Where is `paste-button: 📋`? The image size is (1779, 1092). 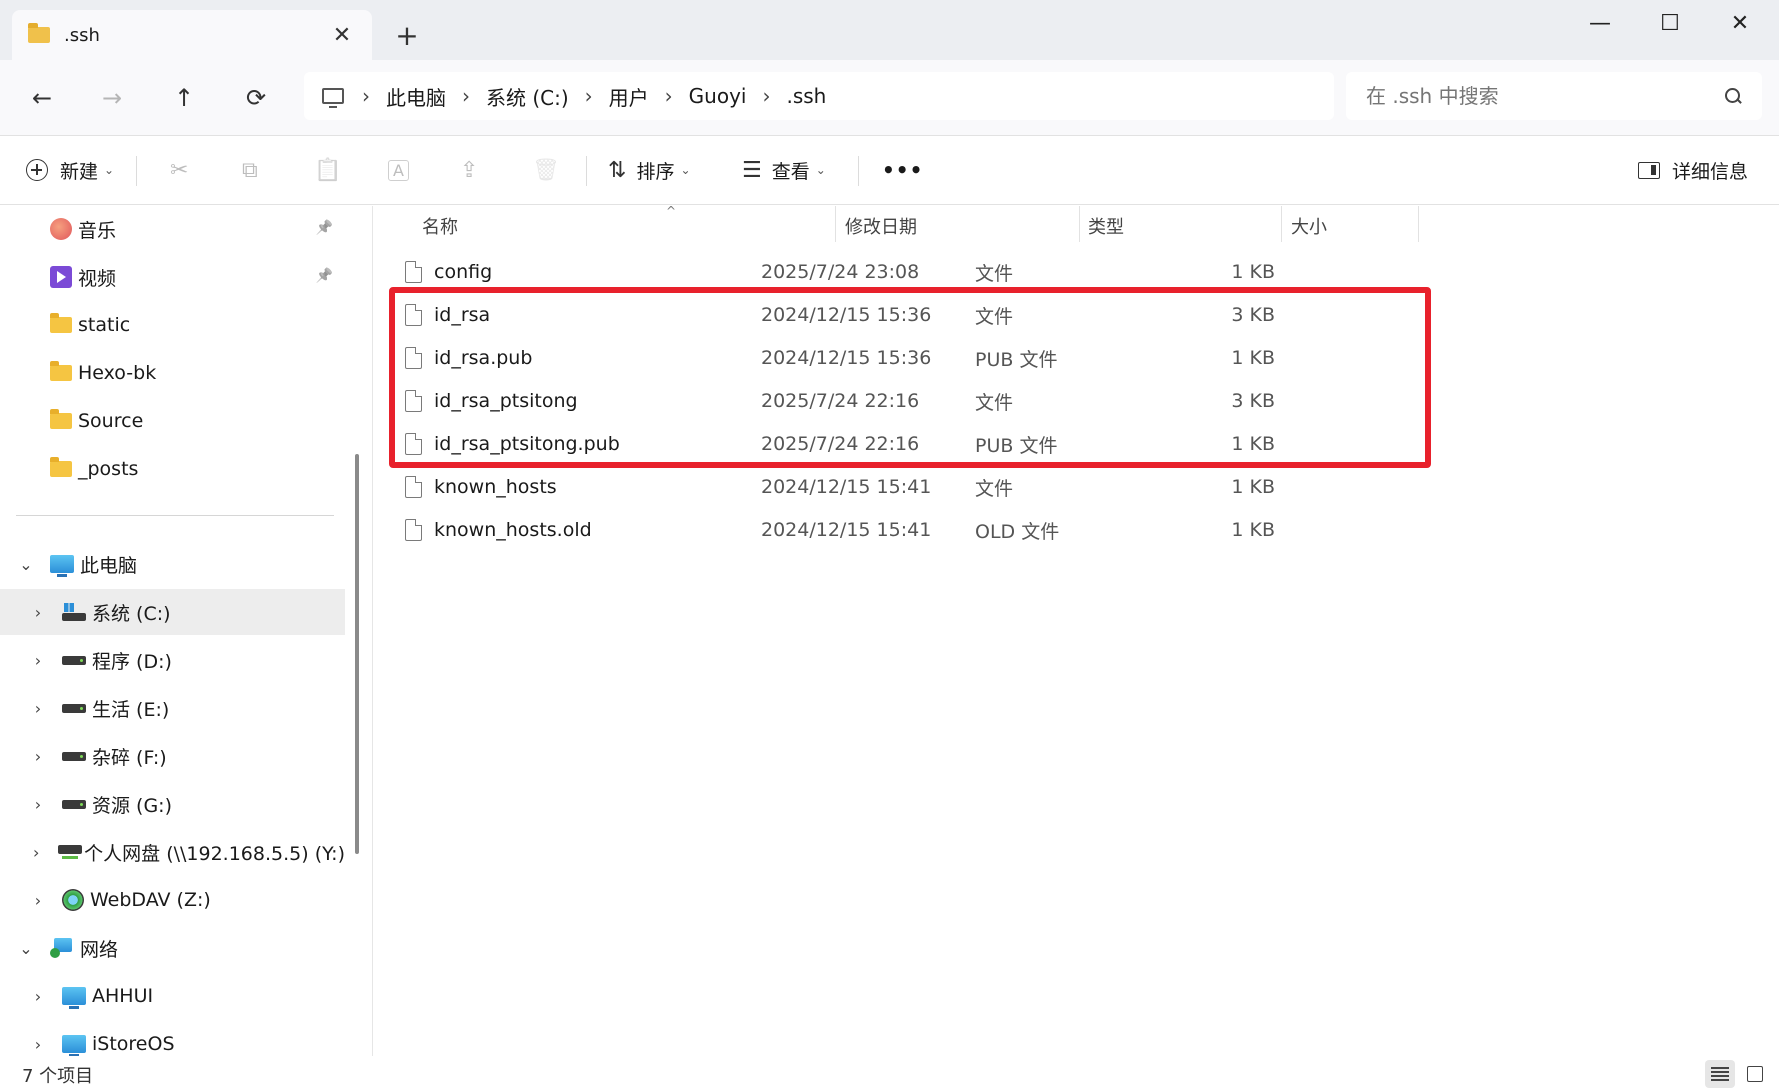 paste-button: 📋 is located at coordinates (332, 170).